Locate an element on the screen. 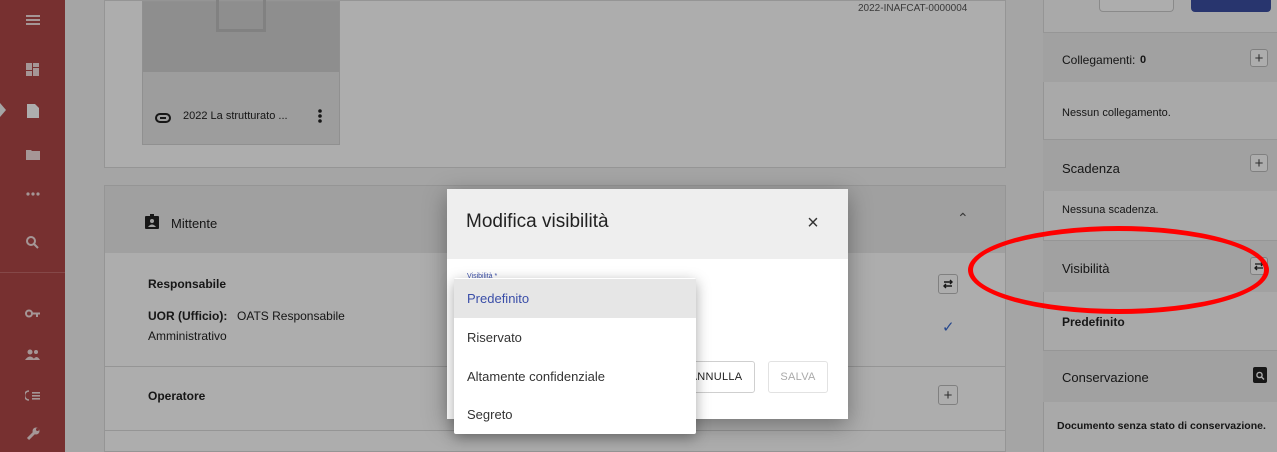  option-altamente-confidenziale: Altamente confidenziale is located at coordinates (575, 376).